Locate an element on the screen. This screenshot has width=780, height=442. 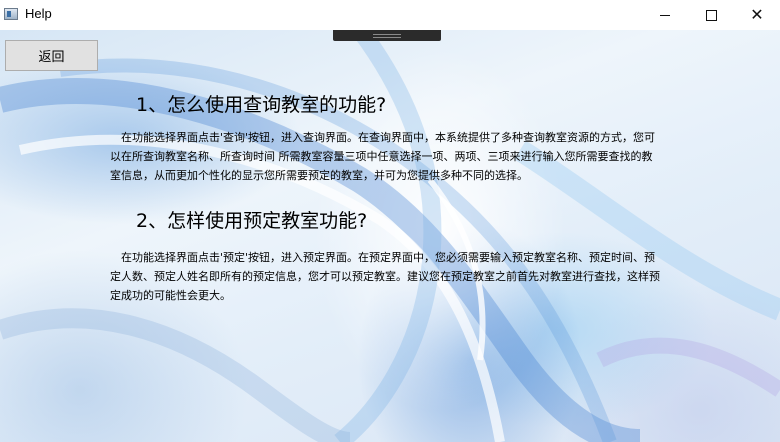
minimize-button is located at coordinates (665, 15).